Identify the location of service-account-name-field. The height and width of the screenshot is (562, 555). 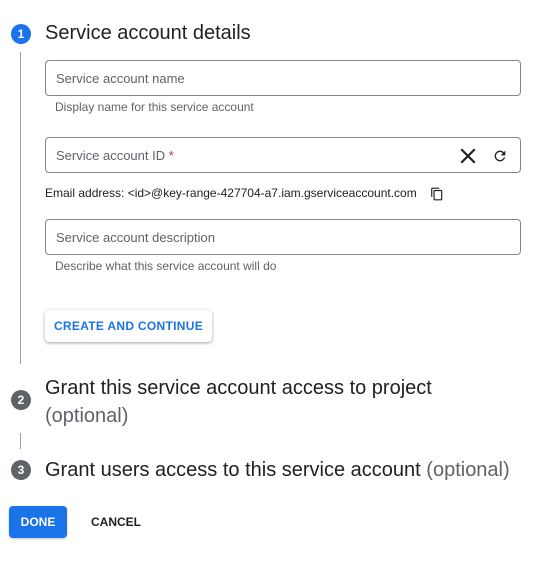
(283, 78).